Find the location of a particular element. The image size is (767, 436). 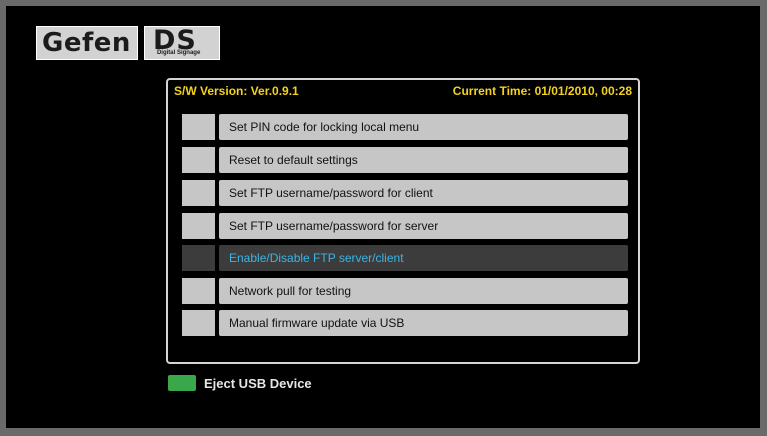

ds-logo-subtitle: Digital Signage is located at coordinates (178, 53).